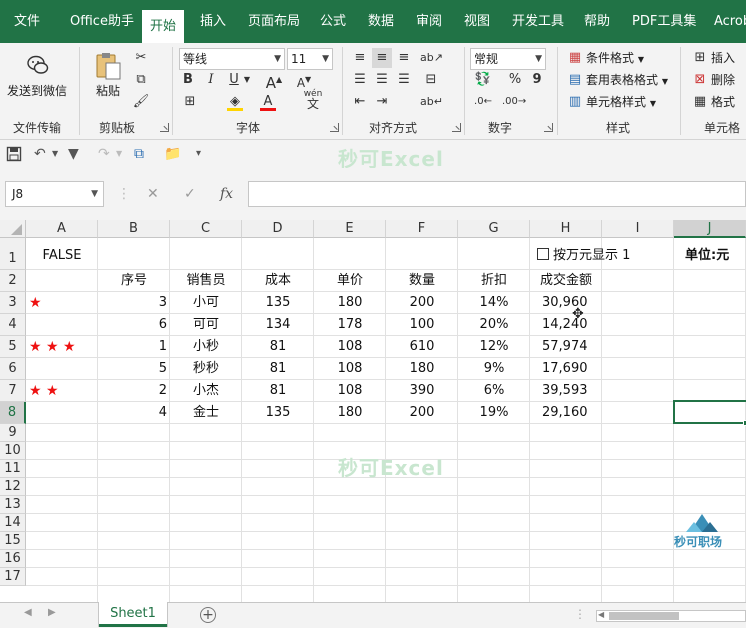 The height and width of the screenshot is (628, 746). I want to click on row-header-5: 5, so click(13, 347).